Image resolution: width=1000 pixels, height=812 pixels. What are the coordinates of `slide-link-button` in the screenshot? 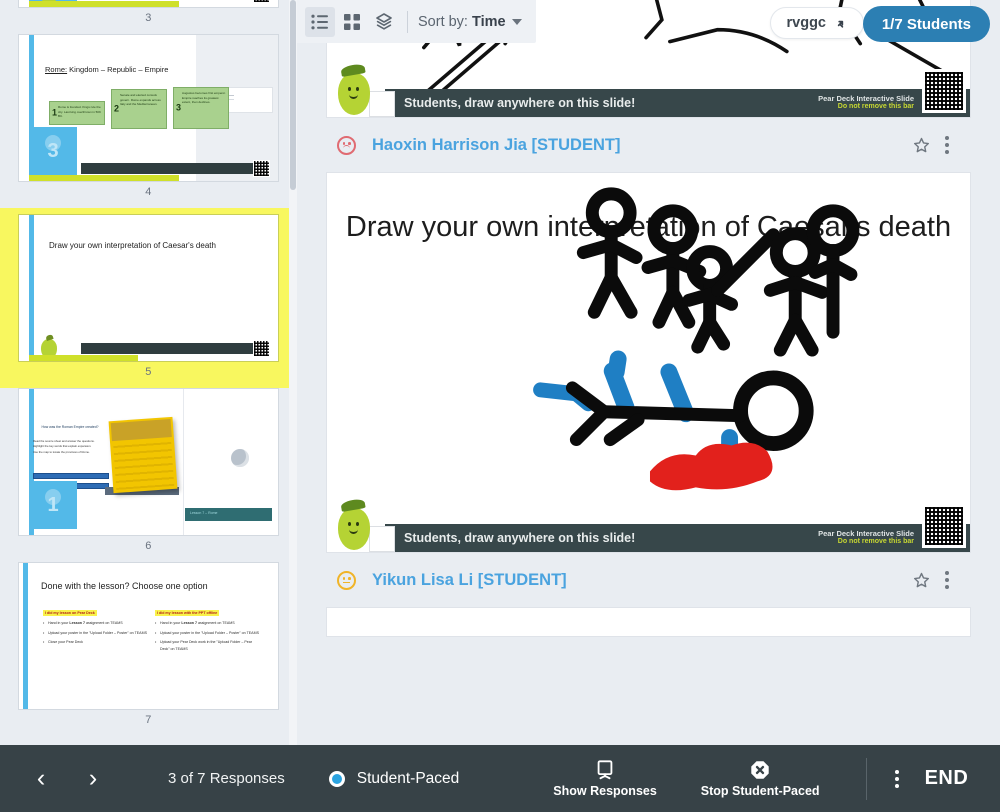 It's located at (71, 476).